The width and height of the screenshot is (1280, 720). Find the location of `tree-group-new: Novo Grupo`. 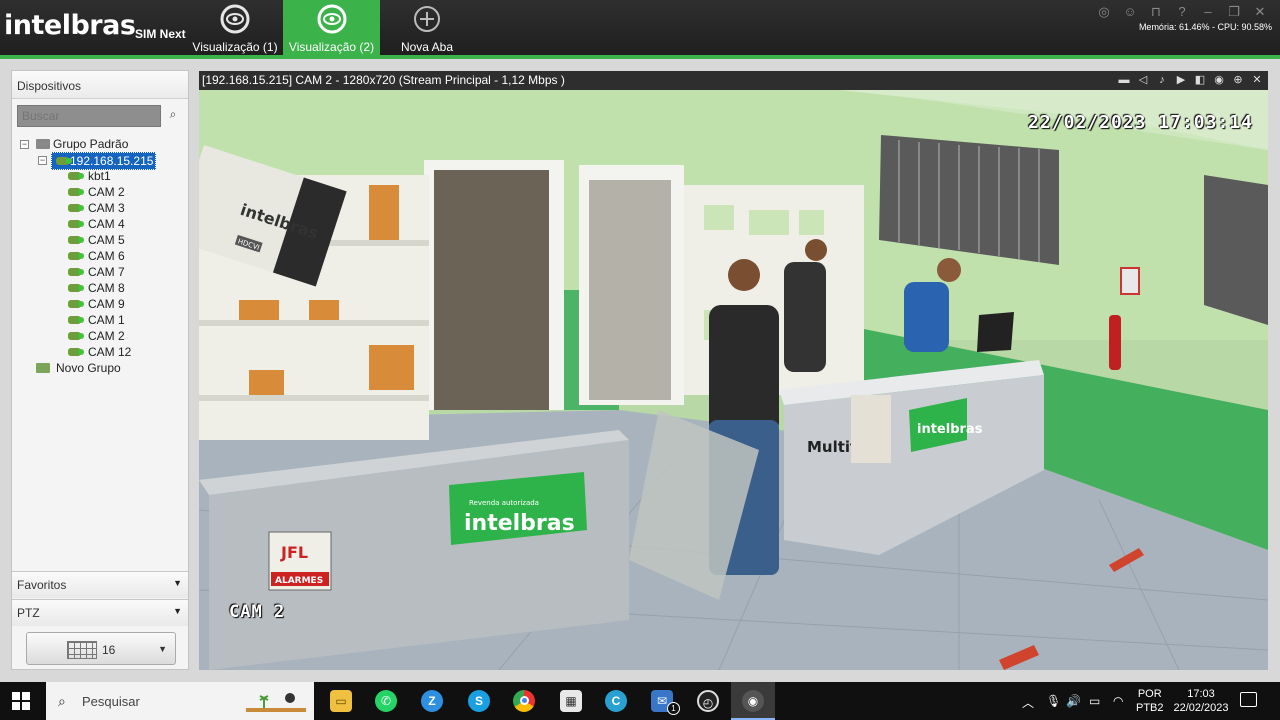

tree-group-new: Novo Grupo is located at coordinates (101, 368).